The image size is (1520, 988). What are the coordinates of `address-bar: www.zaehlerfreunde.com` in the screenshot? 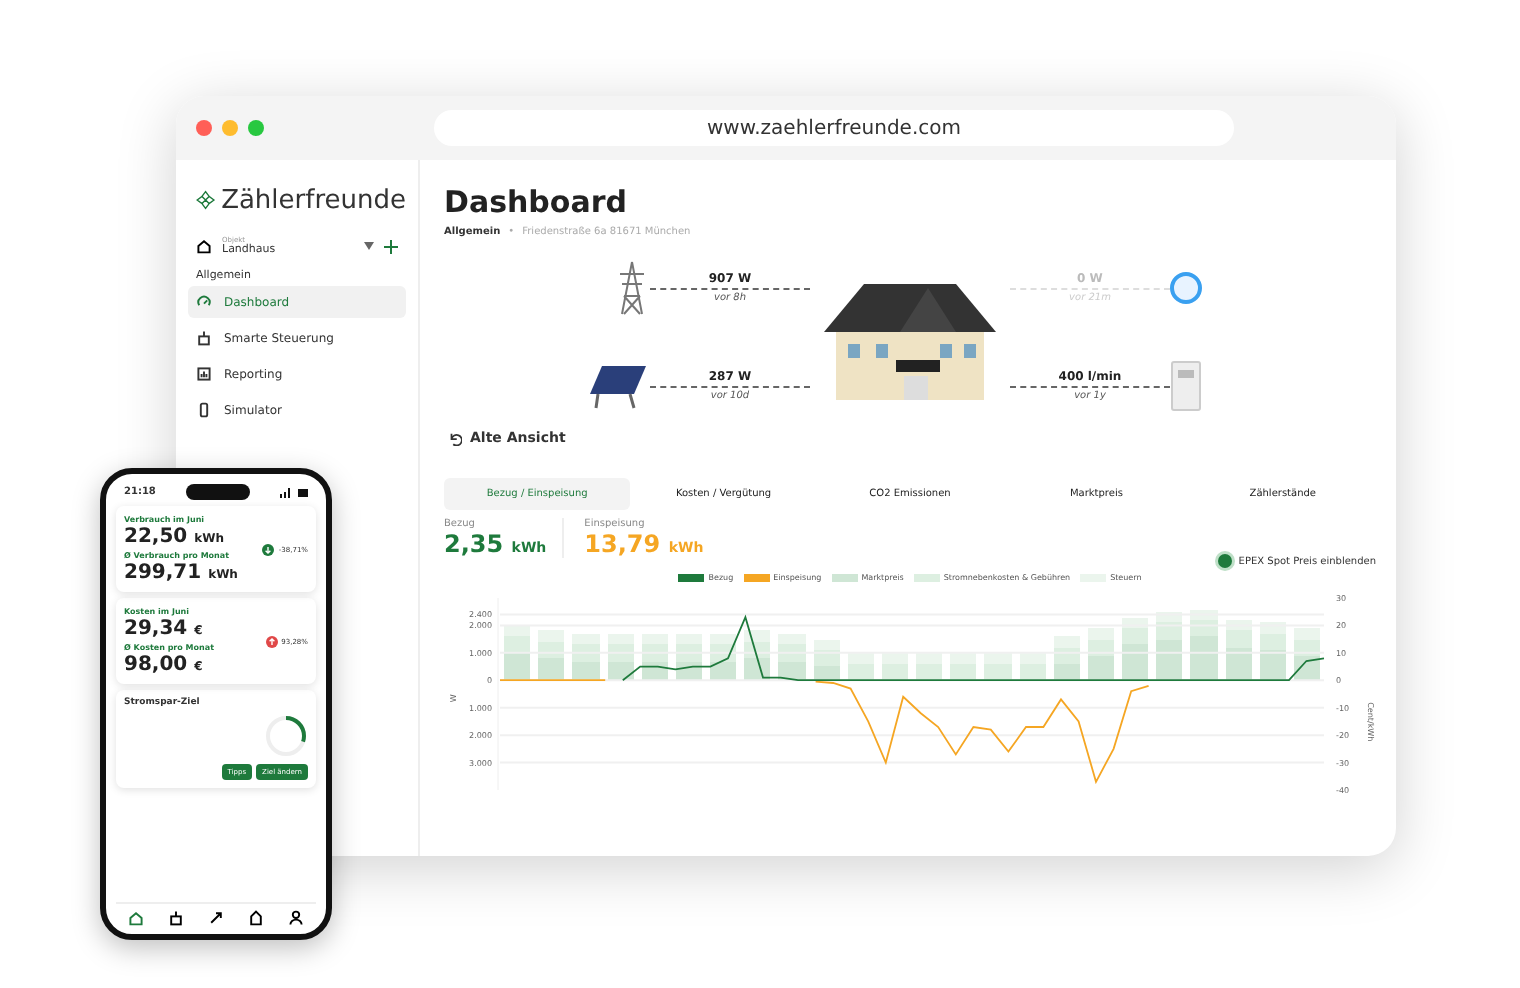 It's located at (834, 128).